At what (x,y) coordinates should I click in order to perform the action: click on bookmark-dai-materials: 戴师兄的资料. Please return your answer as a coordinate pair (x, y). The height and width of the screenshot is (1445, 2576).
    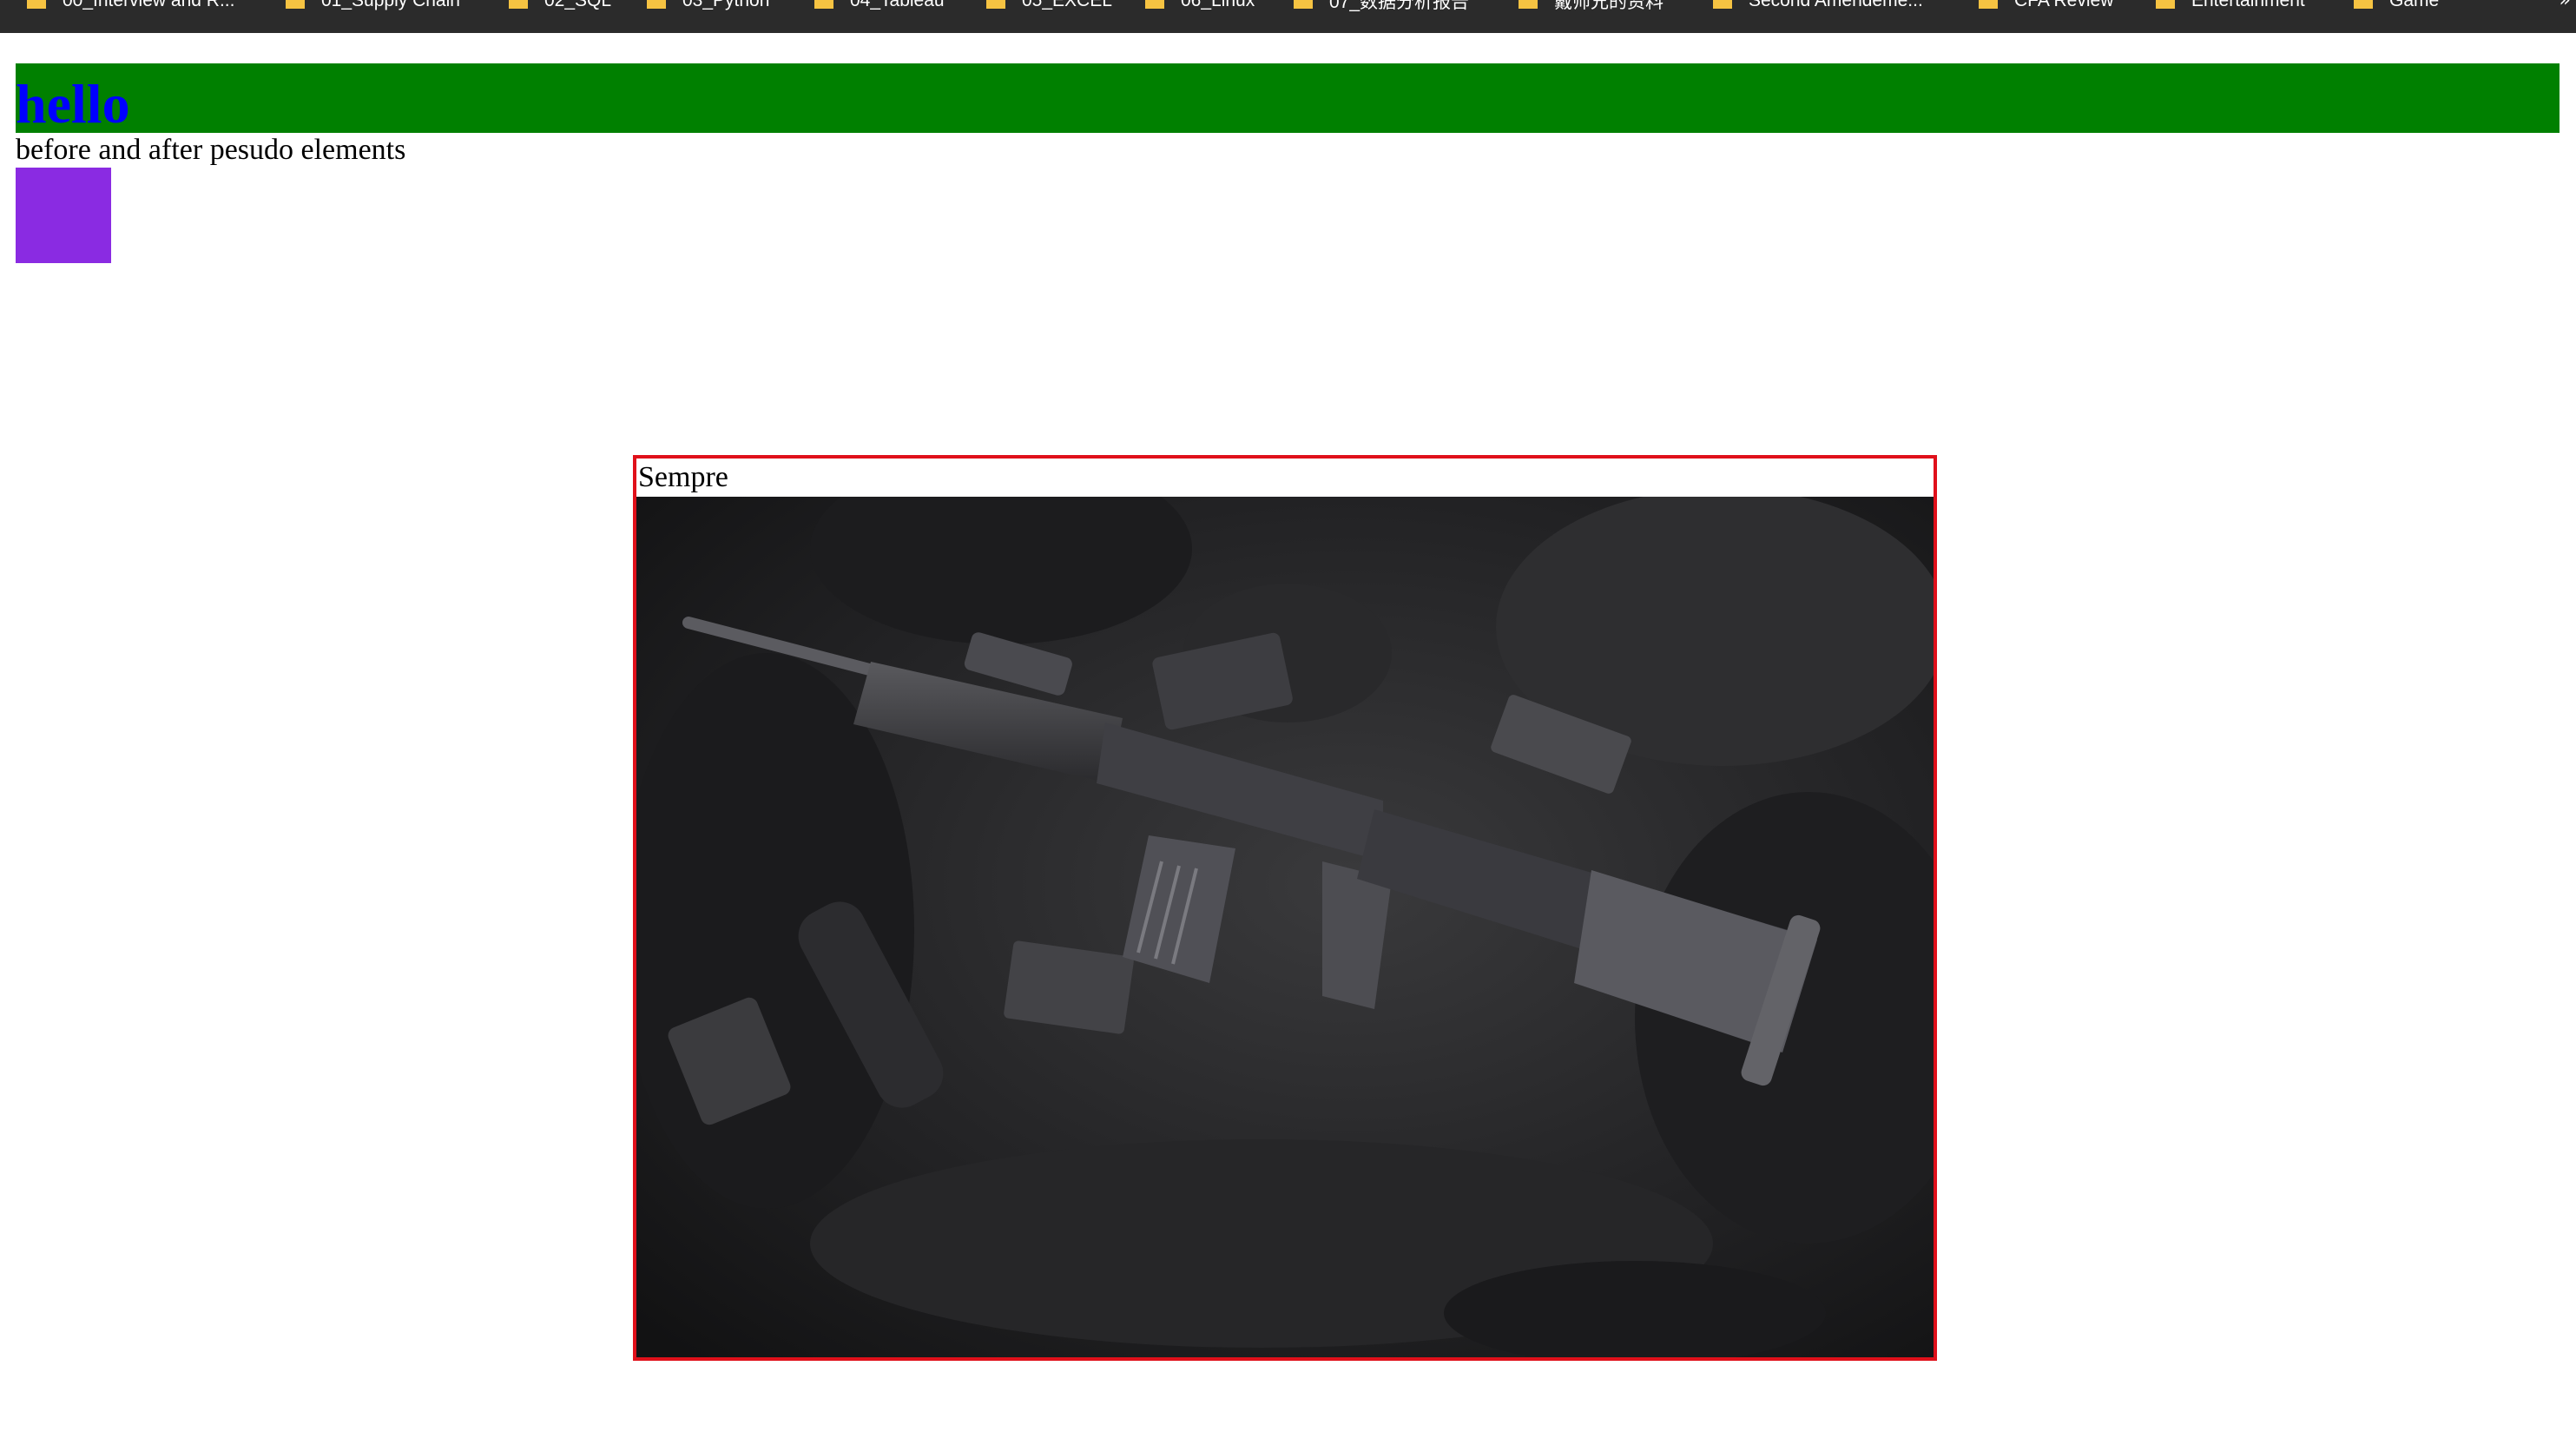
    Looking at the image, I should click on (1591, 6).